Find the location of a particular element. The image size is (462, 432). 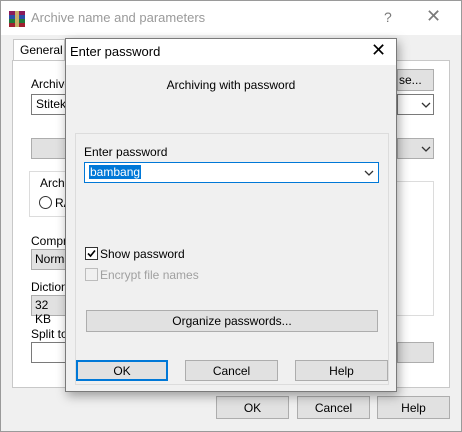

dialog-ok-label: OK is located at coordinates (122, 370).